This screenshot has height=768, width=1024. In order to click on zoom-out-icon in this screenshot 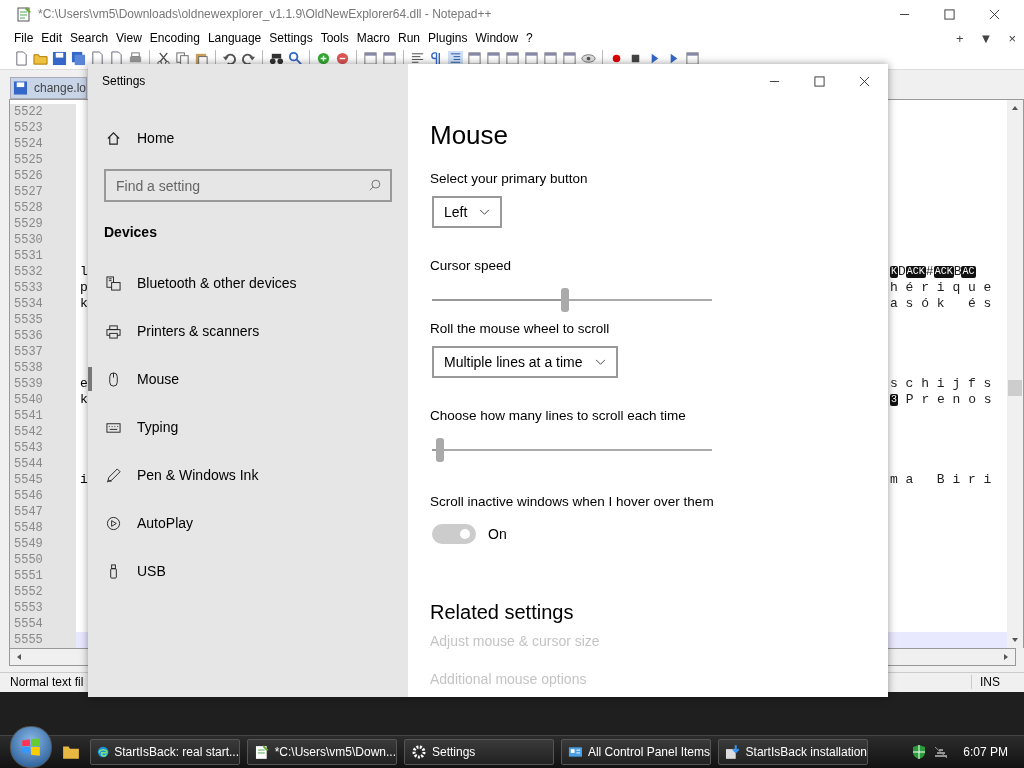, I will do `click(342, 58)`.